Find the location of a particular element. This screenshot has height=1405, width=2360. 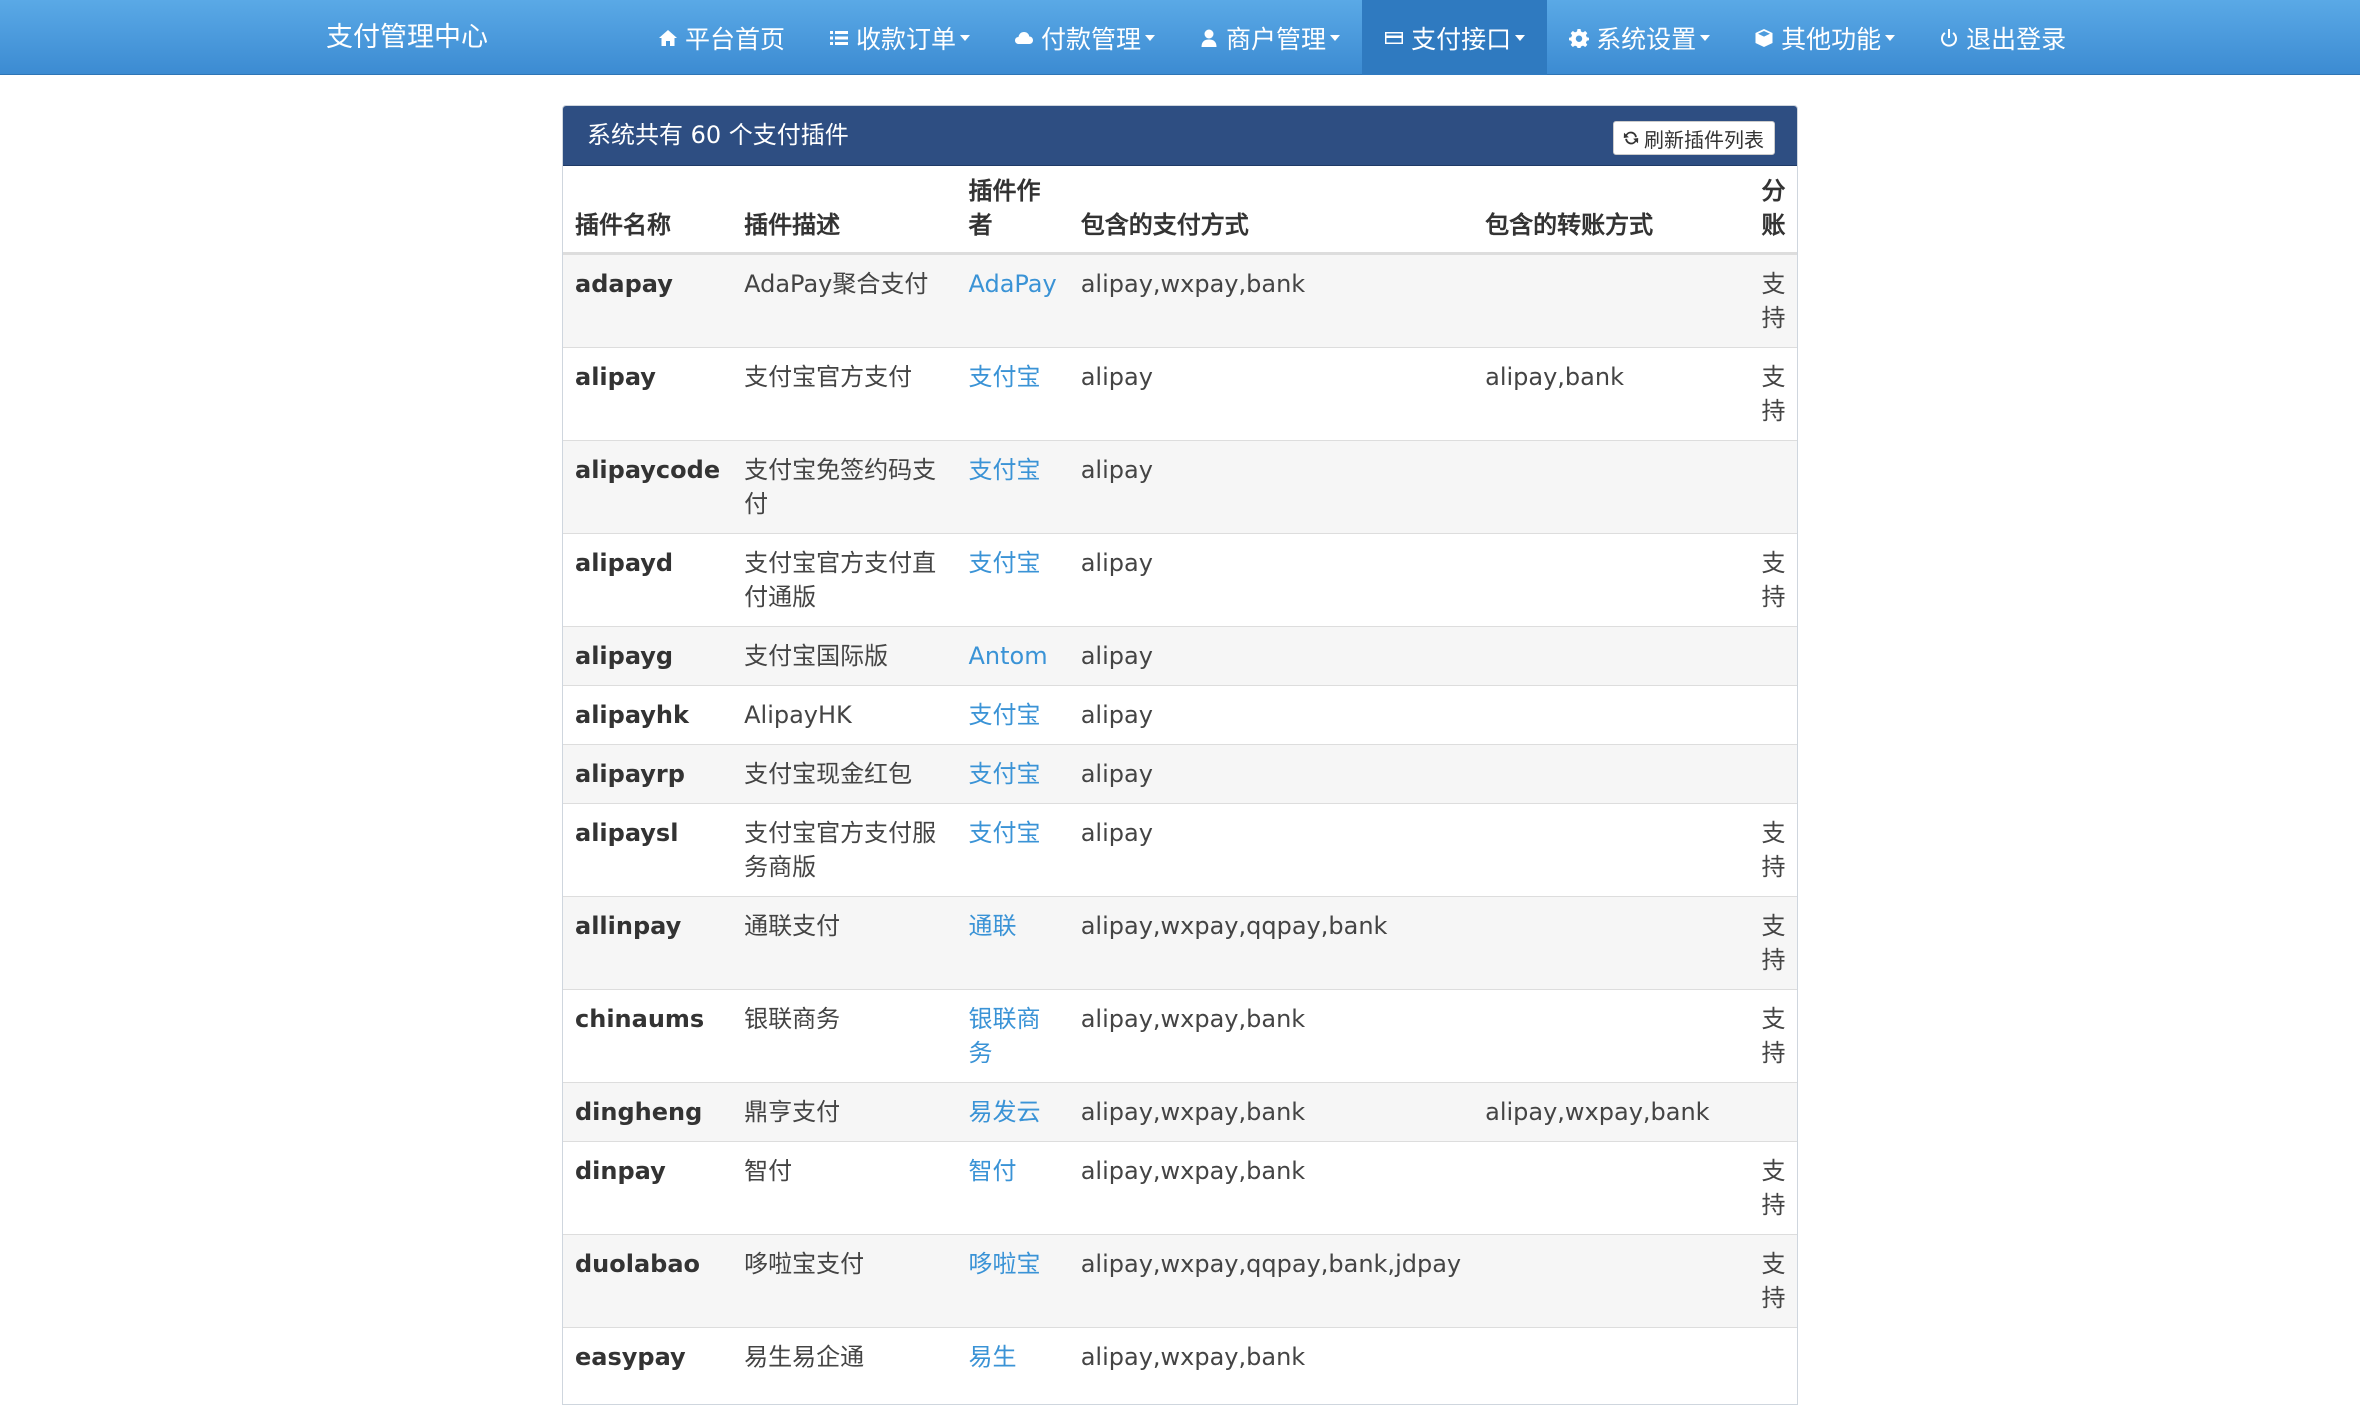

refresh-icon is located at coordinates (1631, 138).